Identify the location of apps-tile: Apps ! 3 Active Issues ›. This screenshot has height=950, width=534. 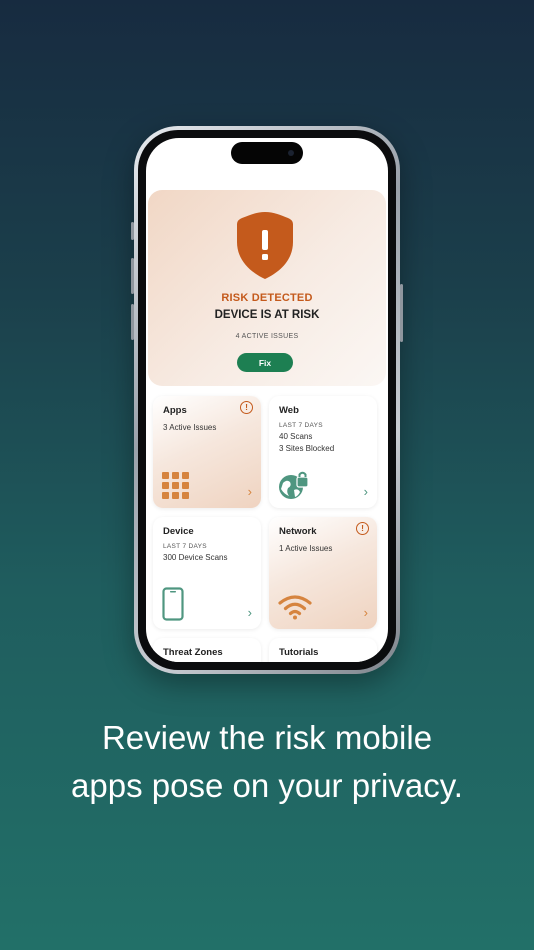
(207, 452).